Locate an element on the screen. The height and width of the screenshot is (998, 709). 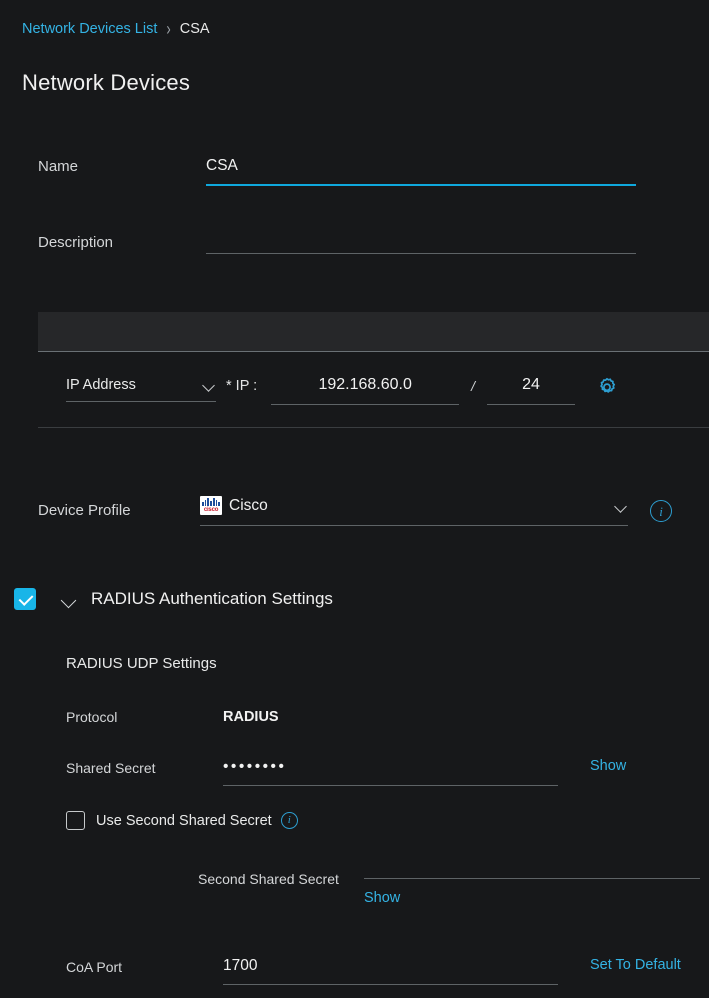
second-shared-secret-underline is located at coordinates (532, 878).